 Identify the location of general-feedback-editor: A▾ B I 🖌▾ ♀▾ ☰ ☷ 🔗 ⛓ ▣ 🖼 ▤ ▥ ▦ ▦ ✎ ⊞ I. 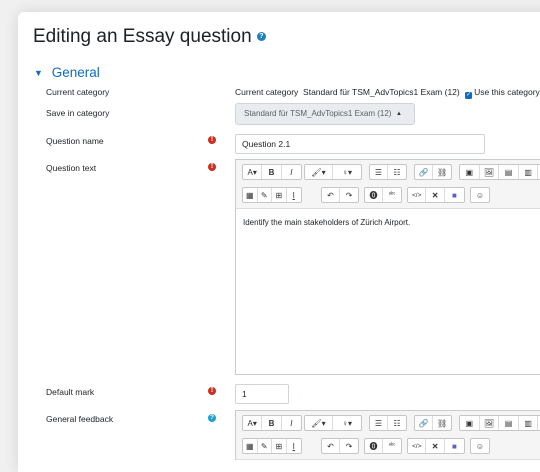
(387, 435).